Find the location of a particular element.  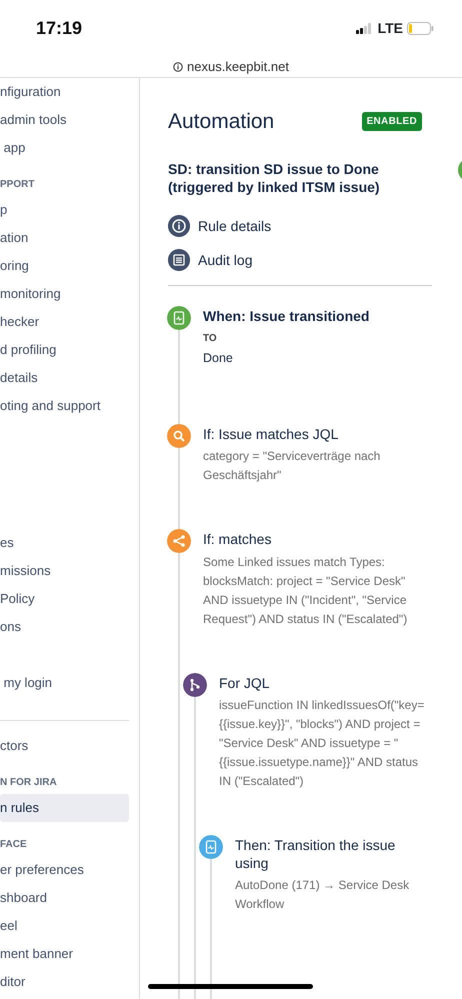

sidebar-item: eel is located at coordinates (64, 926).